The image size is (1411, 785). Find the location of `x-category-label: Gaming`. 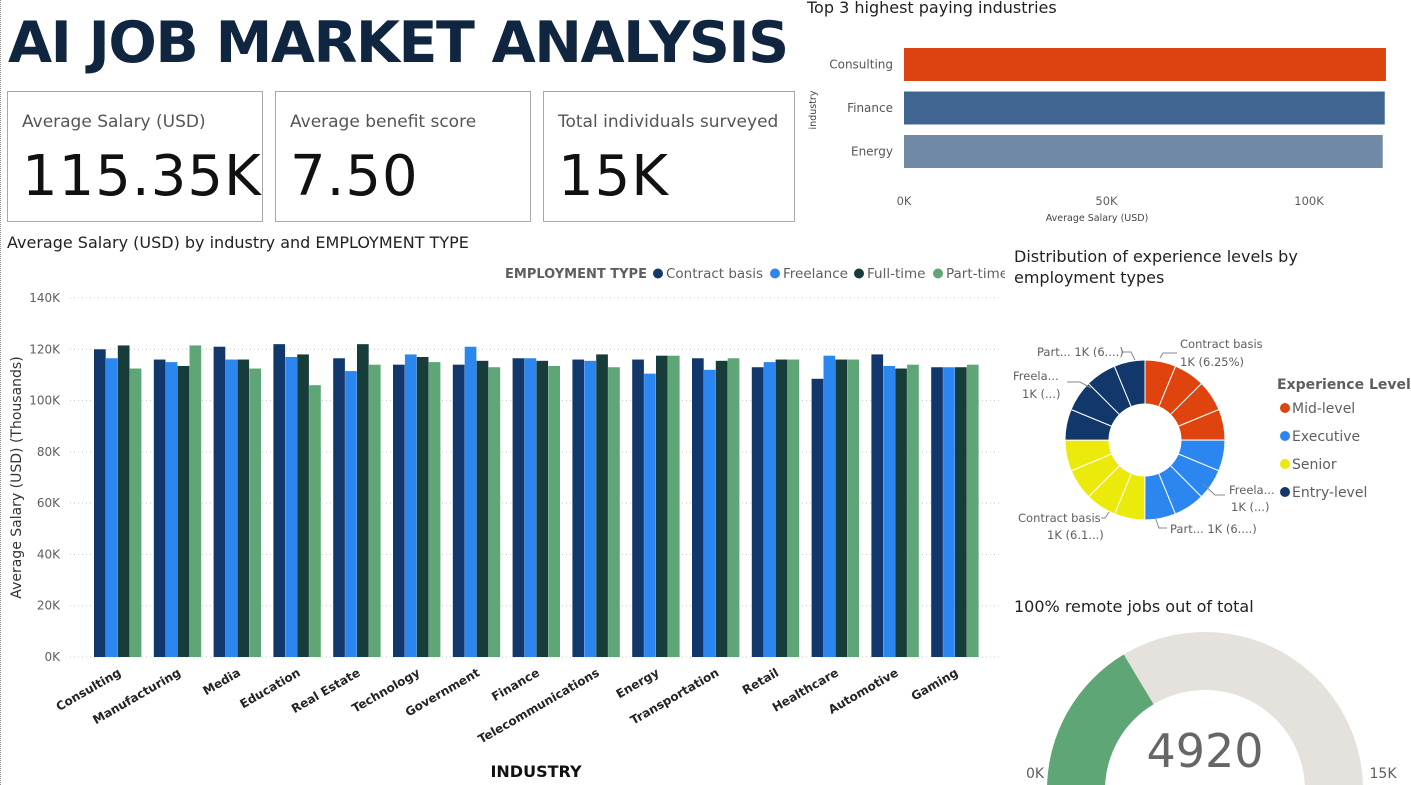

x-category-label: Gaming is located at coordinates (935, 684).